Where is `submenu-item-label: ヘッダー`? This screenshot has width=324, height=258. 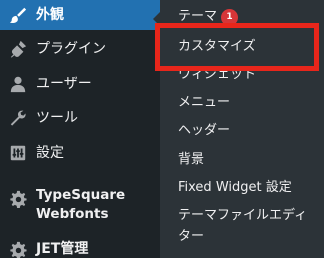
submenu-item-label: ヘッダー is located at coordinates (204, 130).